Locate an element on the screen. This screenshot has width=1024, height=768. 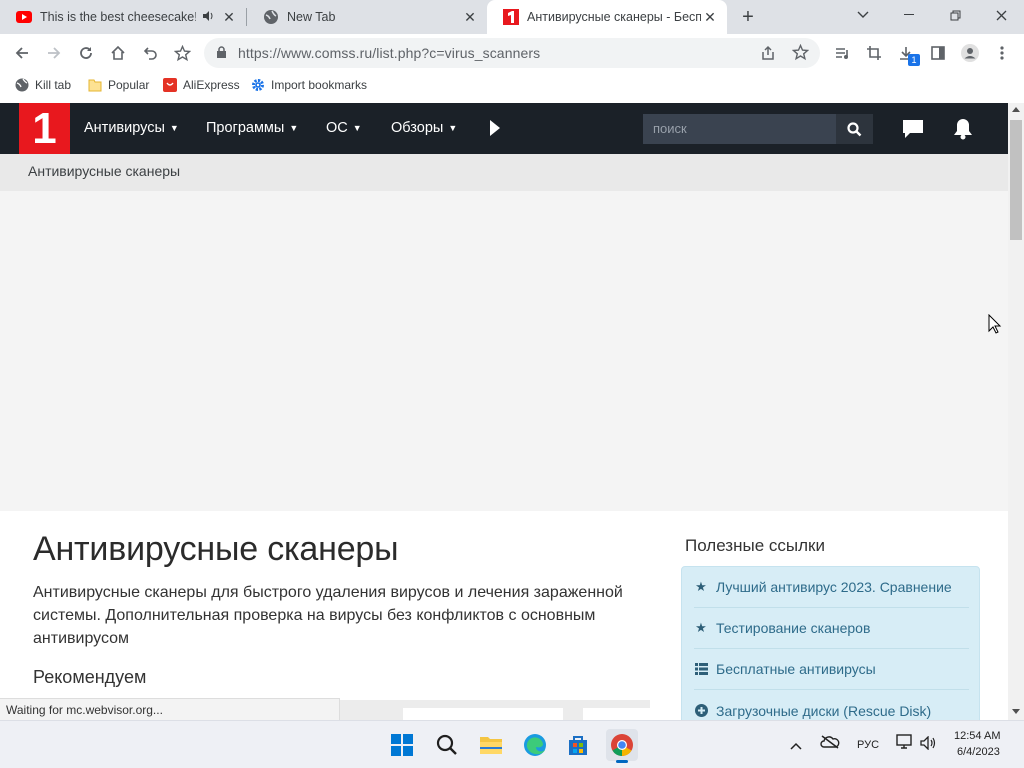
bell-icon is located at coordinates (963, 131).